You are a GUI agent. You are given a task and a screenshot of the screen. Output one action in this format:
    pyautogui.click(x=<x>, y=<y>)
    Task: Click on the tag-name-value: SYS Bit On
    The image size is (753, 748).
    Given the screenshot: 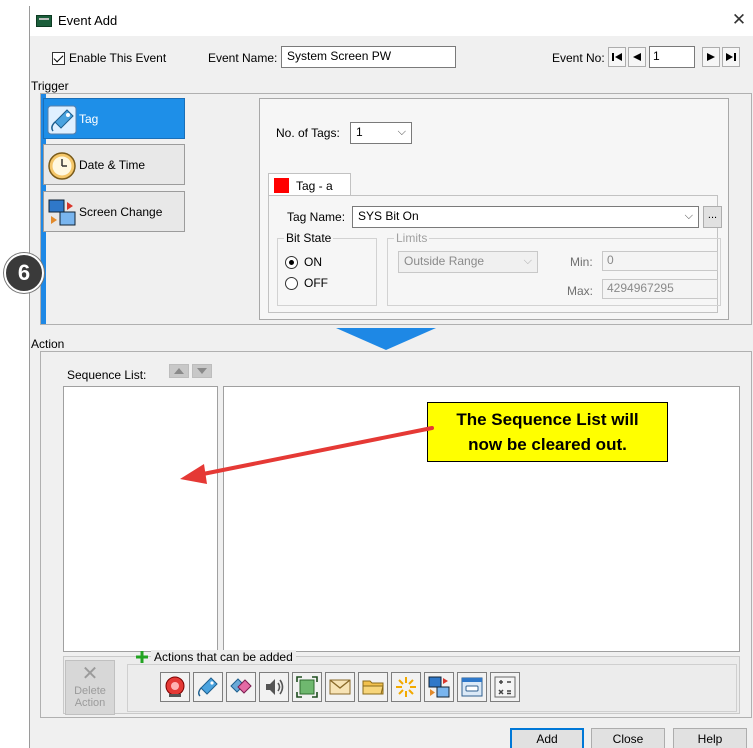 What is the action you would take?
    pyautogui.click(x=388, y=216)
    